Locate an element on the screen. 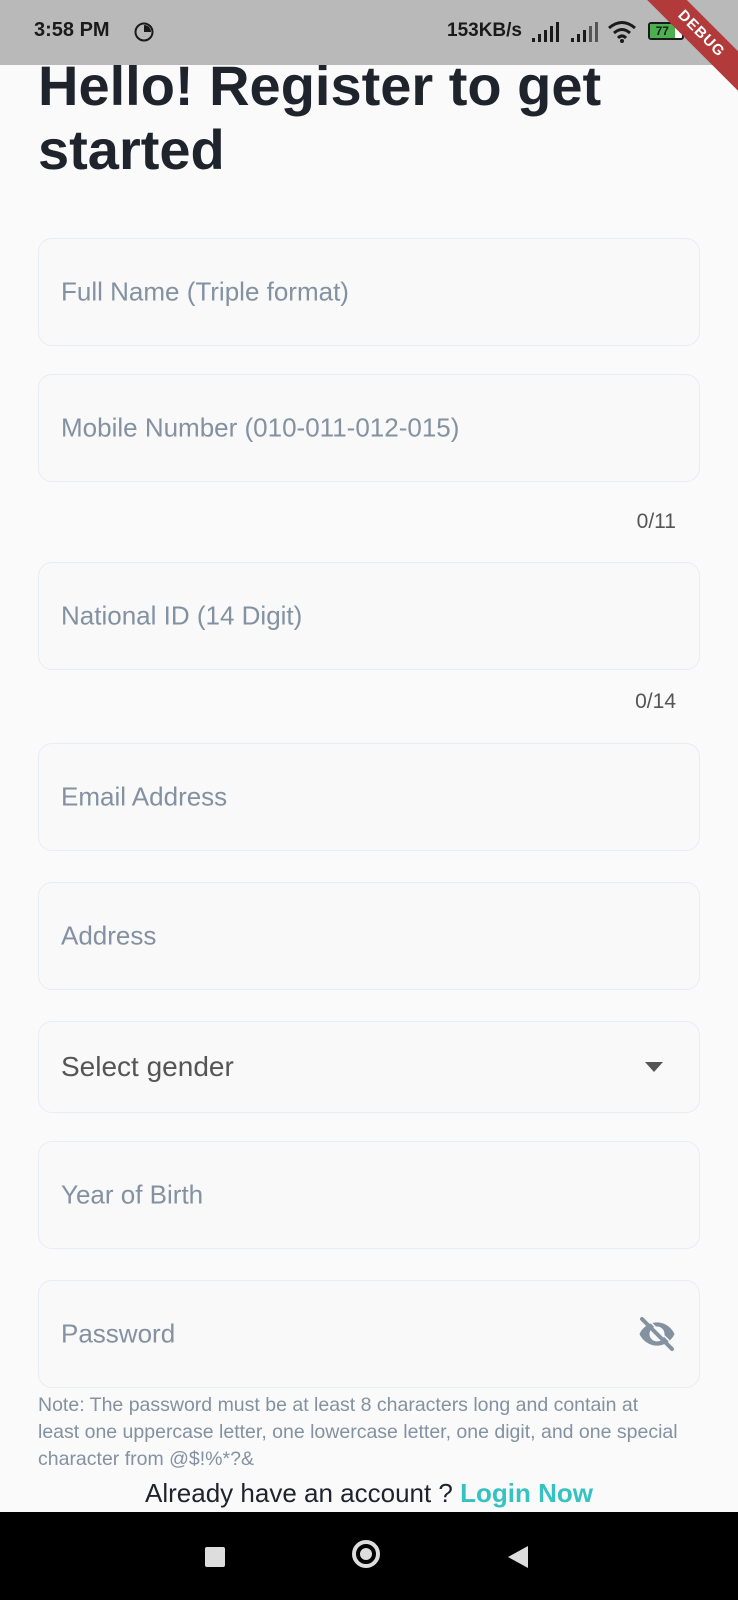 The width and height of the screenshot is (738, 1600). chevron-down-icon is located at coordinates (654, 1067).